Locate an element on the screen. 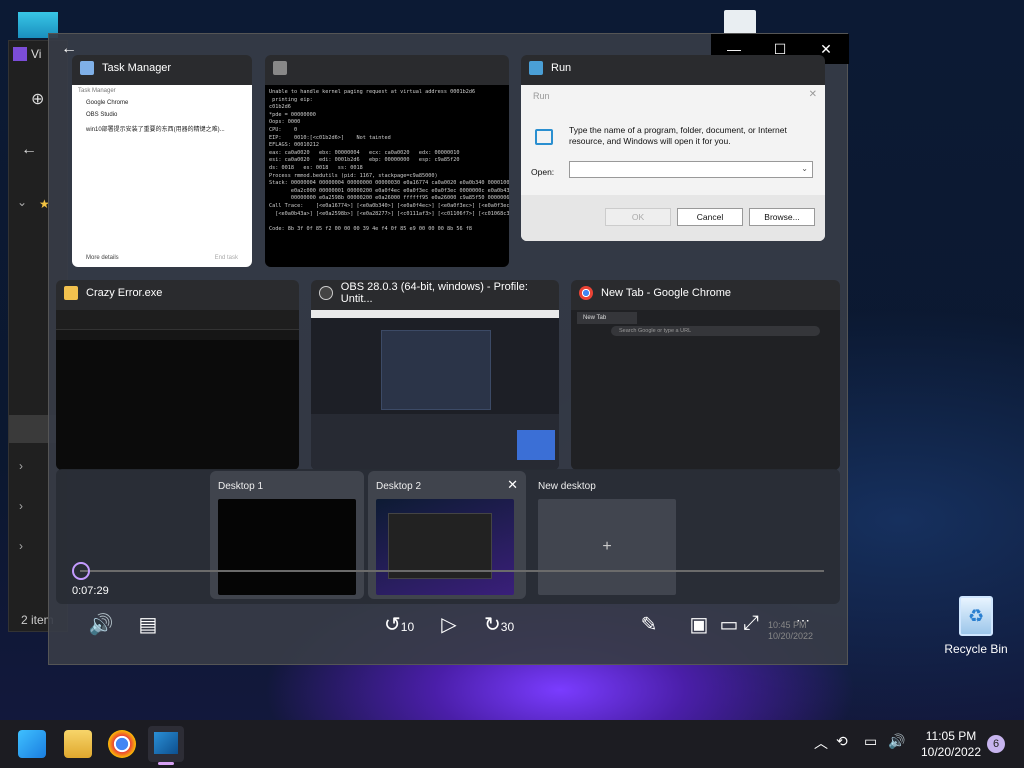 The image size is (1024, 768). desktop-label: Desktop 1 is located at coordinates (241, 486).